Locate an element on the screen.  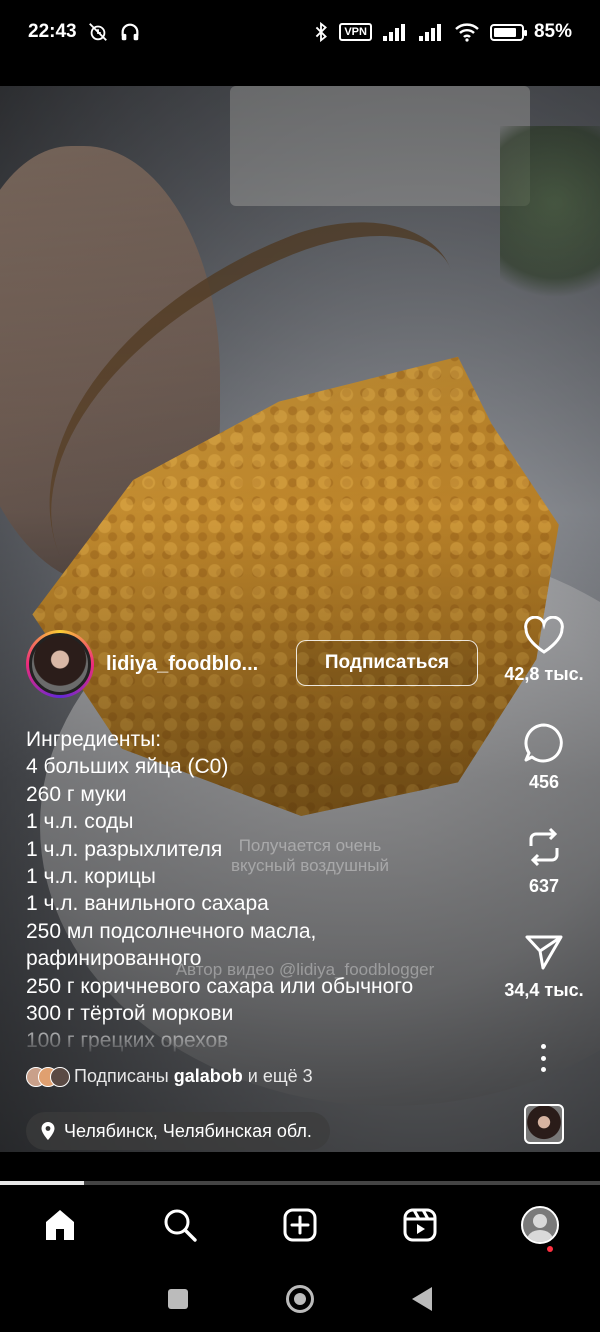
system-nav-bar is located at coordinates (300, 1298).